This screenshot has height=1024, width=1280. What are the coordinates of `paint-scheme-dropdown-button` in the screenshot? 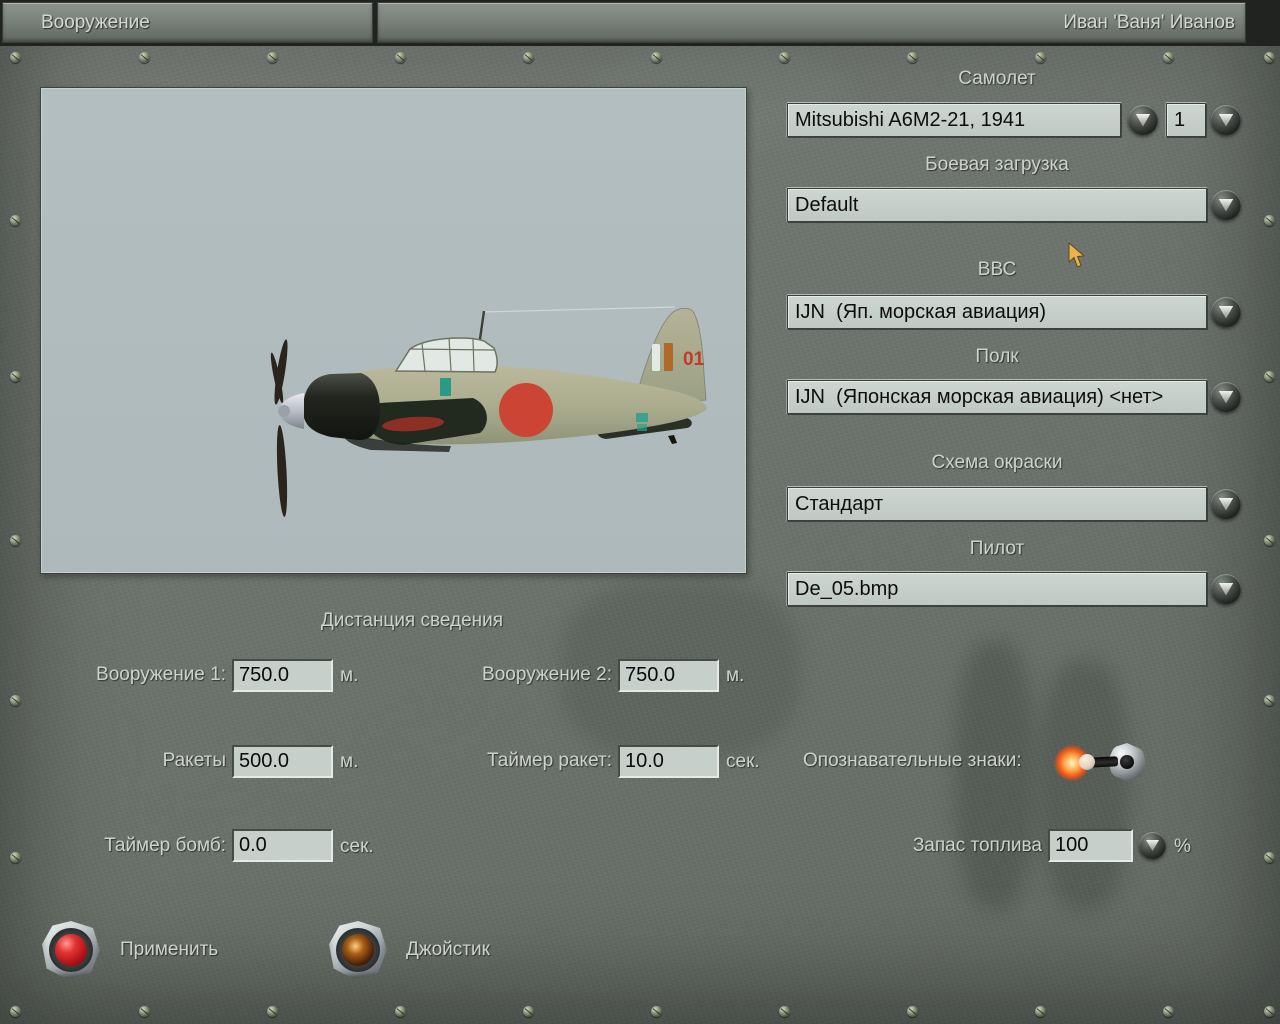 It's located at (1226, 504).